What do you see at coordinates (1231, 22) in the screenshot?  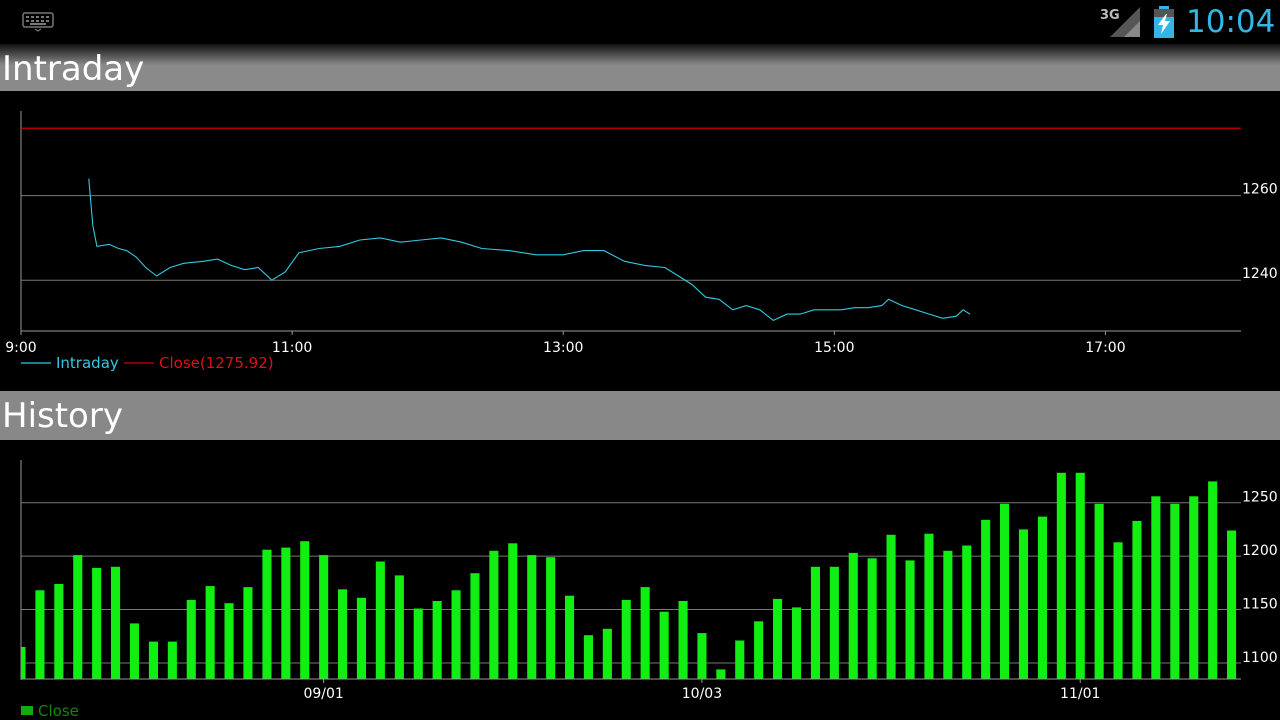 I see `status-clock: 10:04` at bounding box center [1231, 22].